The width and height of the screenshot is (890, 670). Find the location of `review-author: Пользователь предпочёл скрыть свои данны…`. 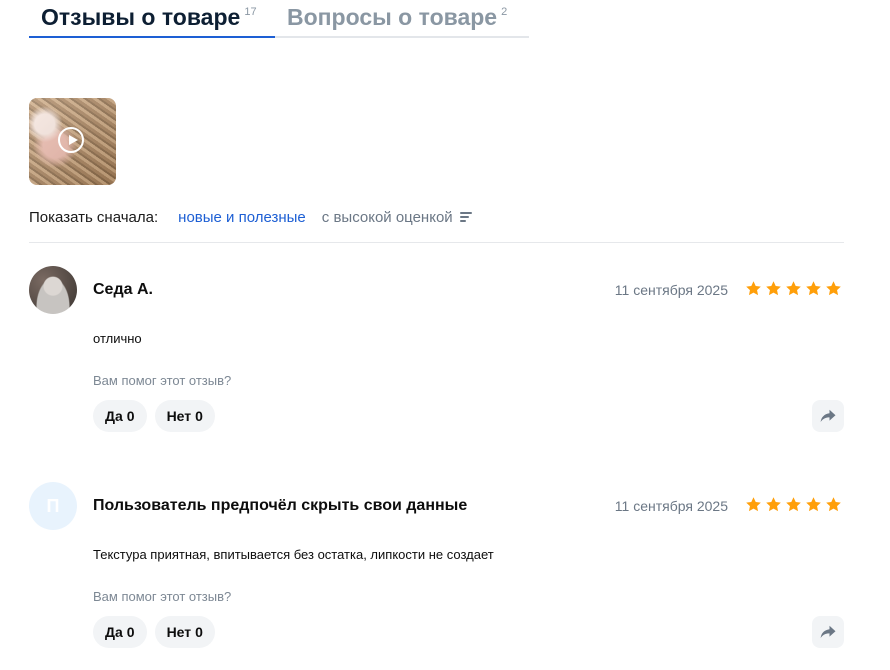

review-author: Пользователь предпочёл скрыть свои данны… is located at coordinates (280, 505).